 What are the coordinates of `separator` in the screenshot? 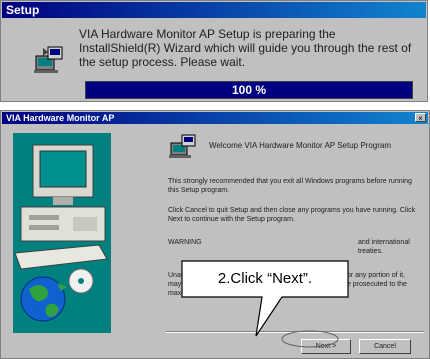 It's located at (295, 332).